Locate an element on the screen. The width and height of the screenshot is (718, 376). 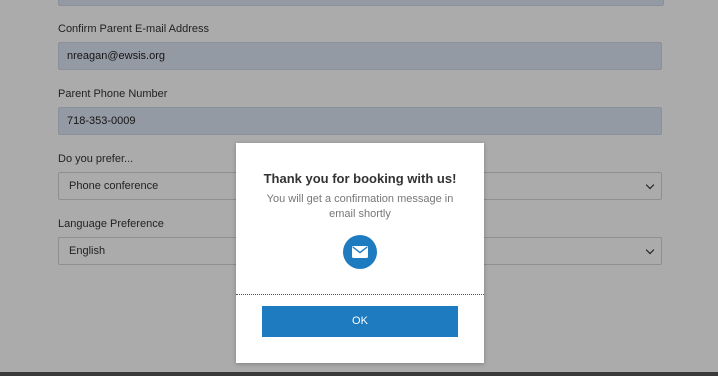
modal-divider is located at coordinates (360, 294).